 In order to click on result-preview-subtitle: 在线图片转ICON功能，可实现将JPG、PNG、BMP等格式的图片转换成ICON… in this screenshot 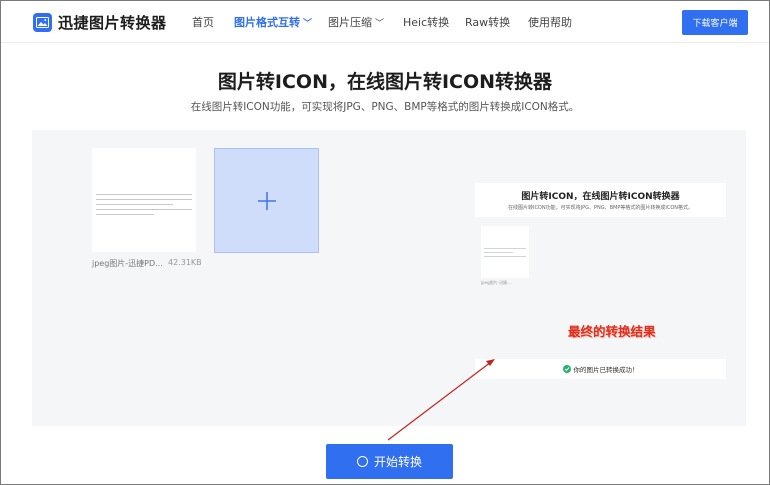, I will do `click(600, 208)`.